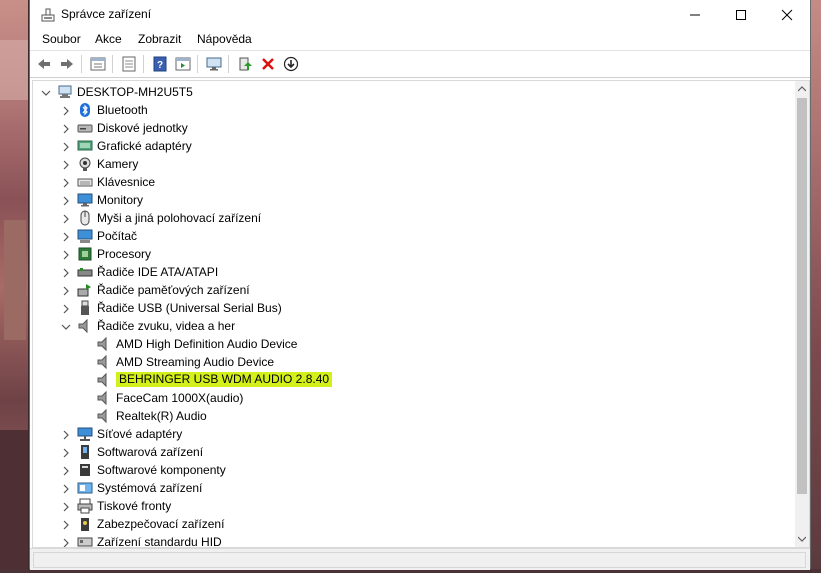  Describe the element at coordinates (159, 39) in the screenshot. I see `menu-zobrazit: Zobrazit` at that location.